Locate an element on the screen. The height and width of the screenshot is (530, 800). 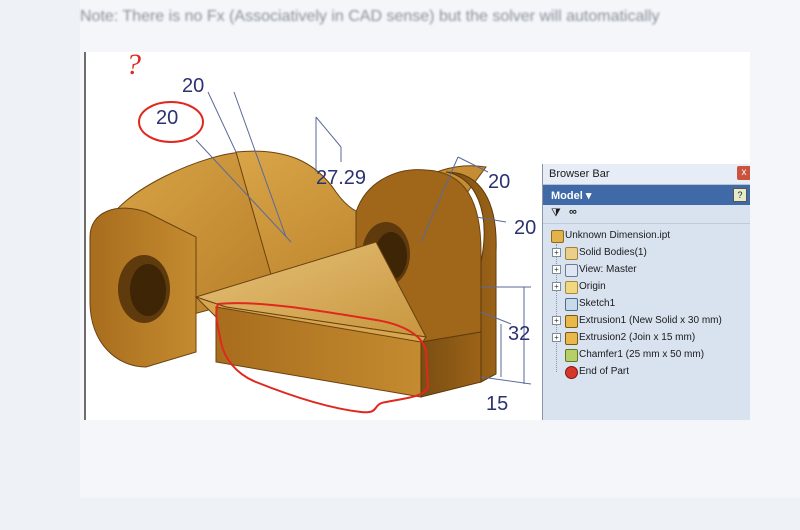
browser-bar-title: Browser Bar is located at coordinates (579, 174).